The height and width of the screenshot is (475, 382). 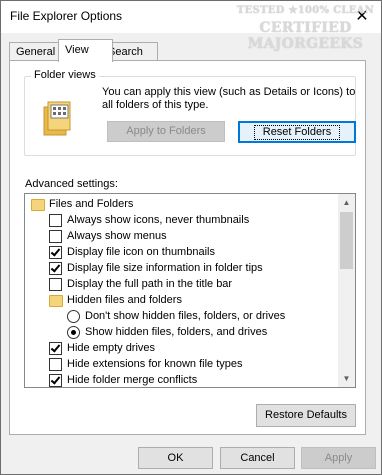 What do you see at coordinates (57, 118) in the screenshot?
I see `folder-views-icon` at bounding box center [57, 118].